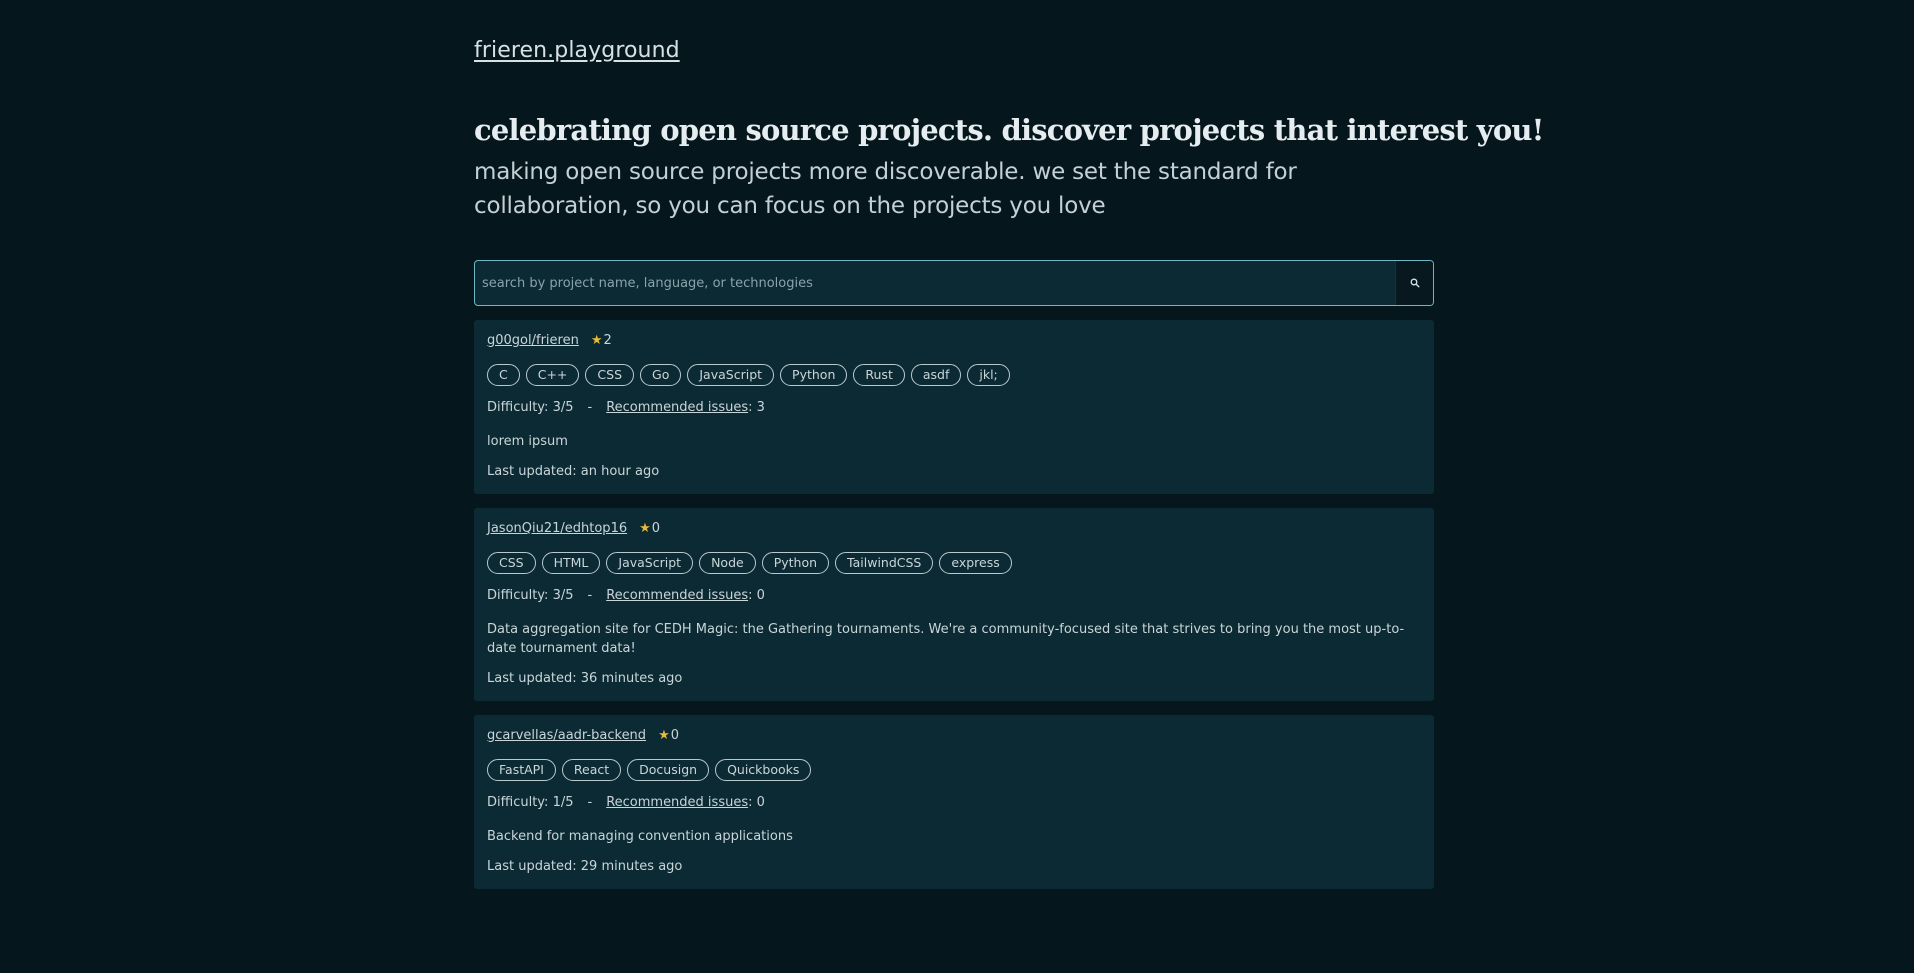 This screenshot has width=1914, height=973. I want to click on tag-jkl: jkl;, so click(988, 375).